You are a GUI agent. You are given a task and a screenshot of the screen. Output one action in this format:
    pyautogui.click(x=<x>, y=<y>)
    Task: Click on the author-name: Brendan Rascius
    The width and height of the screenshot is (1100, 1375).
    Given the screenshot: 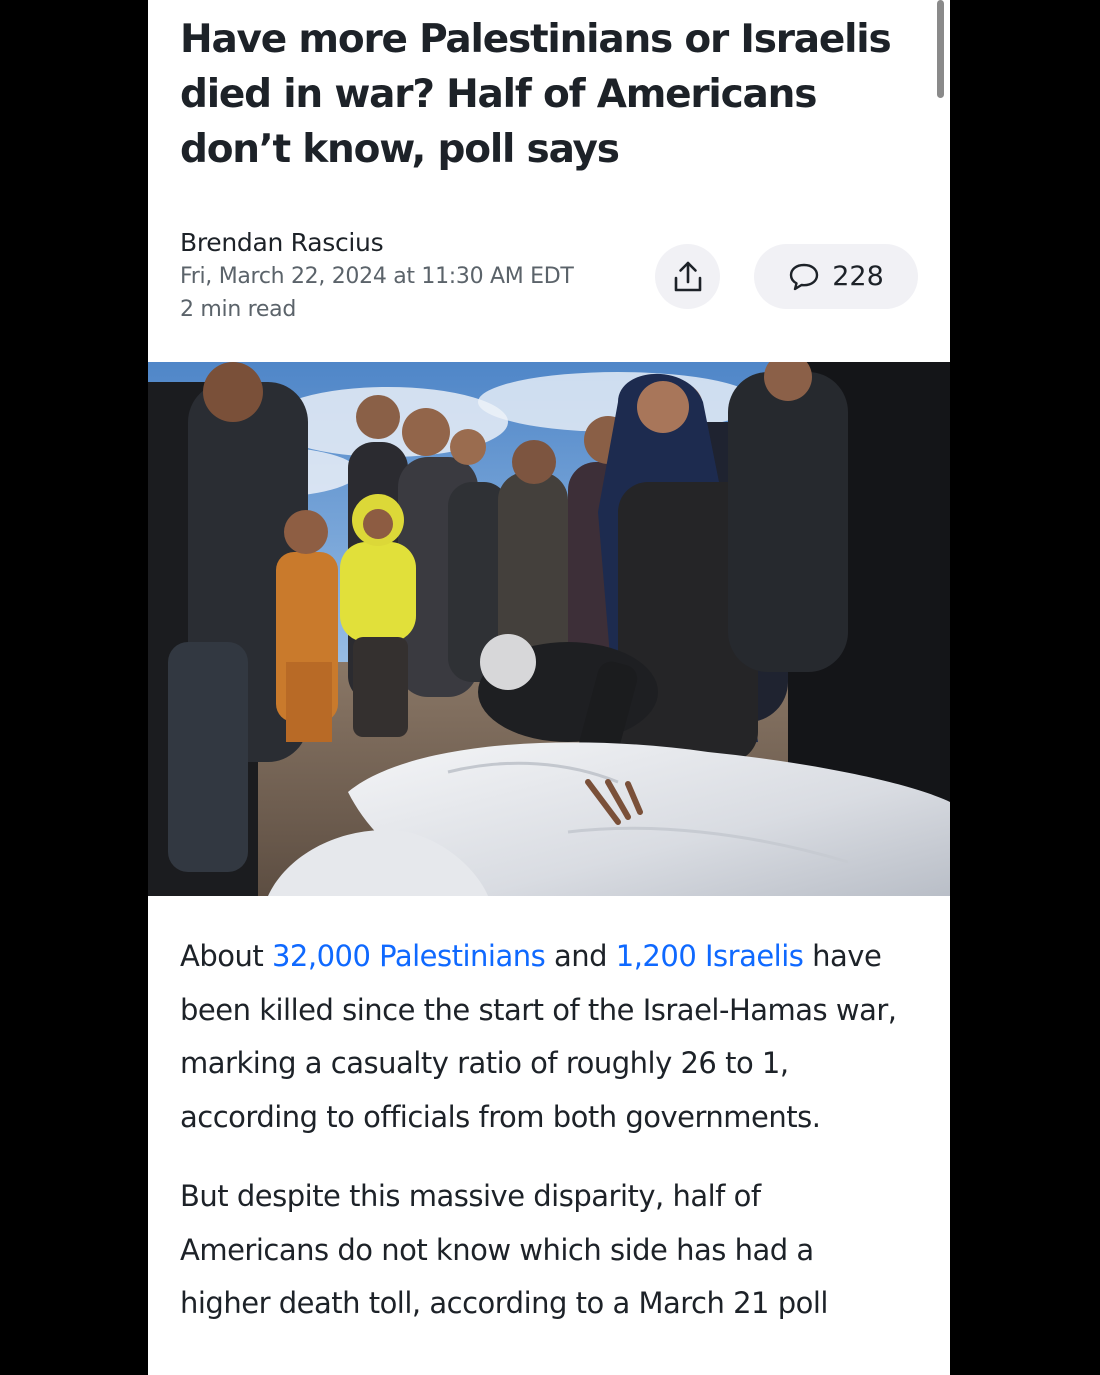 What is the action you would take?
    pyautogui.click(x=410, y=243)
    